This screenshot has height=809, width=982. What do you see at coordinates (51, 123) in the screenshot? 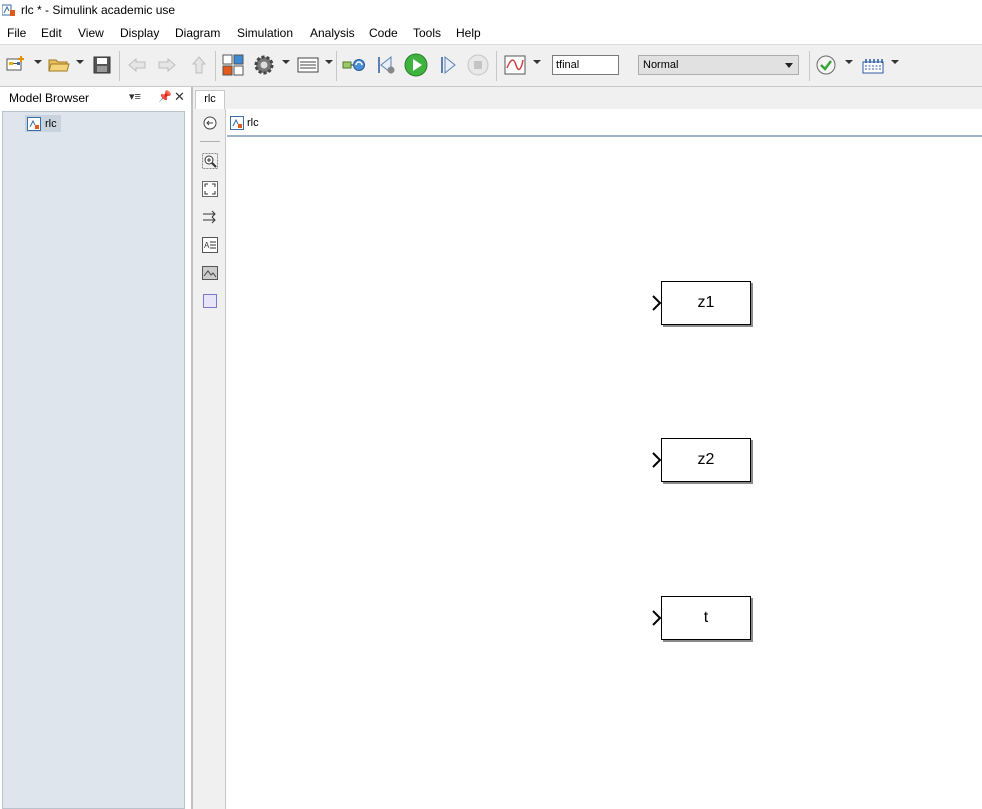
I see `tree-item-label: rlc` at bounding box center [51, 123].